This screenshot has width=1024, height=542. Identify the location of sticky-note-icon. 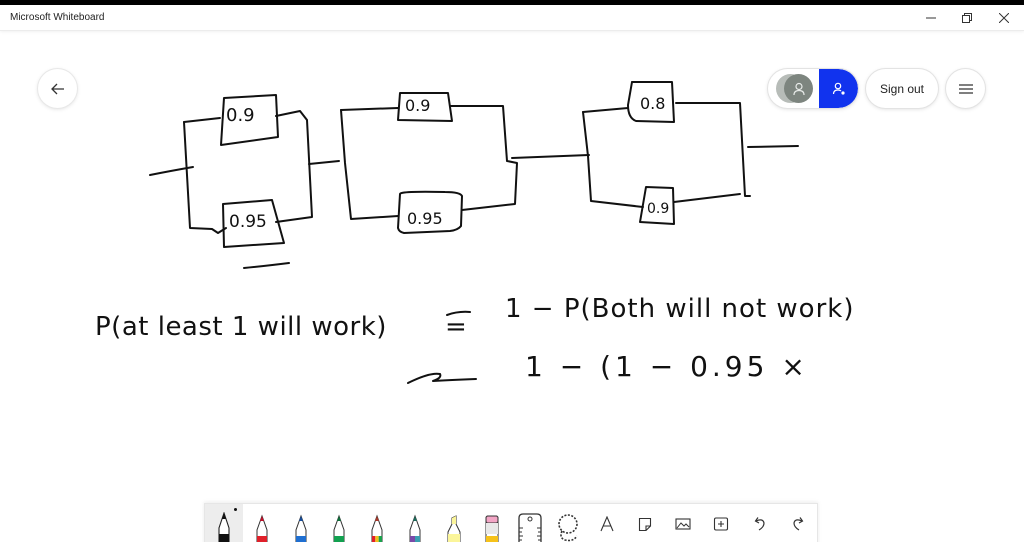
(644, 524).